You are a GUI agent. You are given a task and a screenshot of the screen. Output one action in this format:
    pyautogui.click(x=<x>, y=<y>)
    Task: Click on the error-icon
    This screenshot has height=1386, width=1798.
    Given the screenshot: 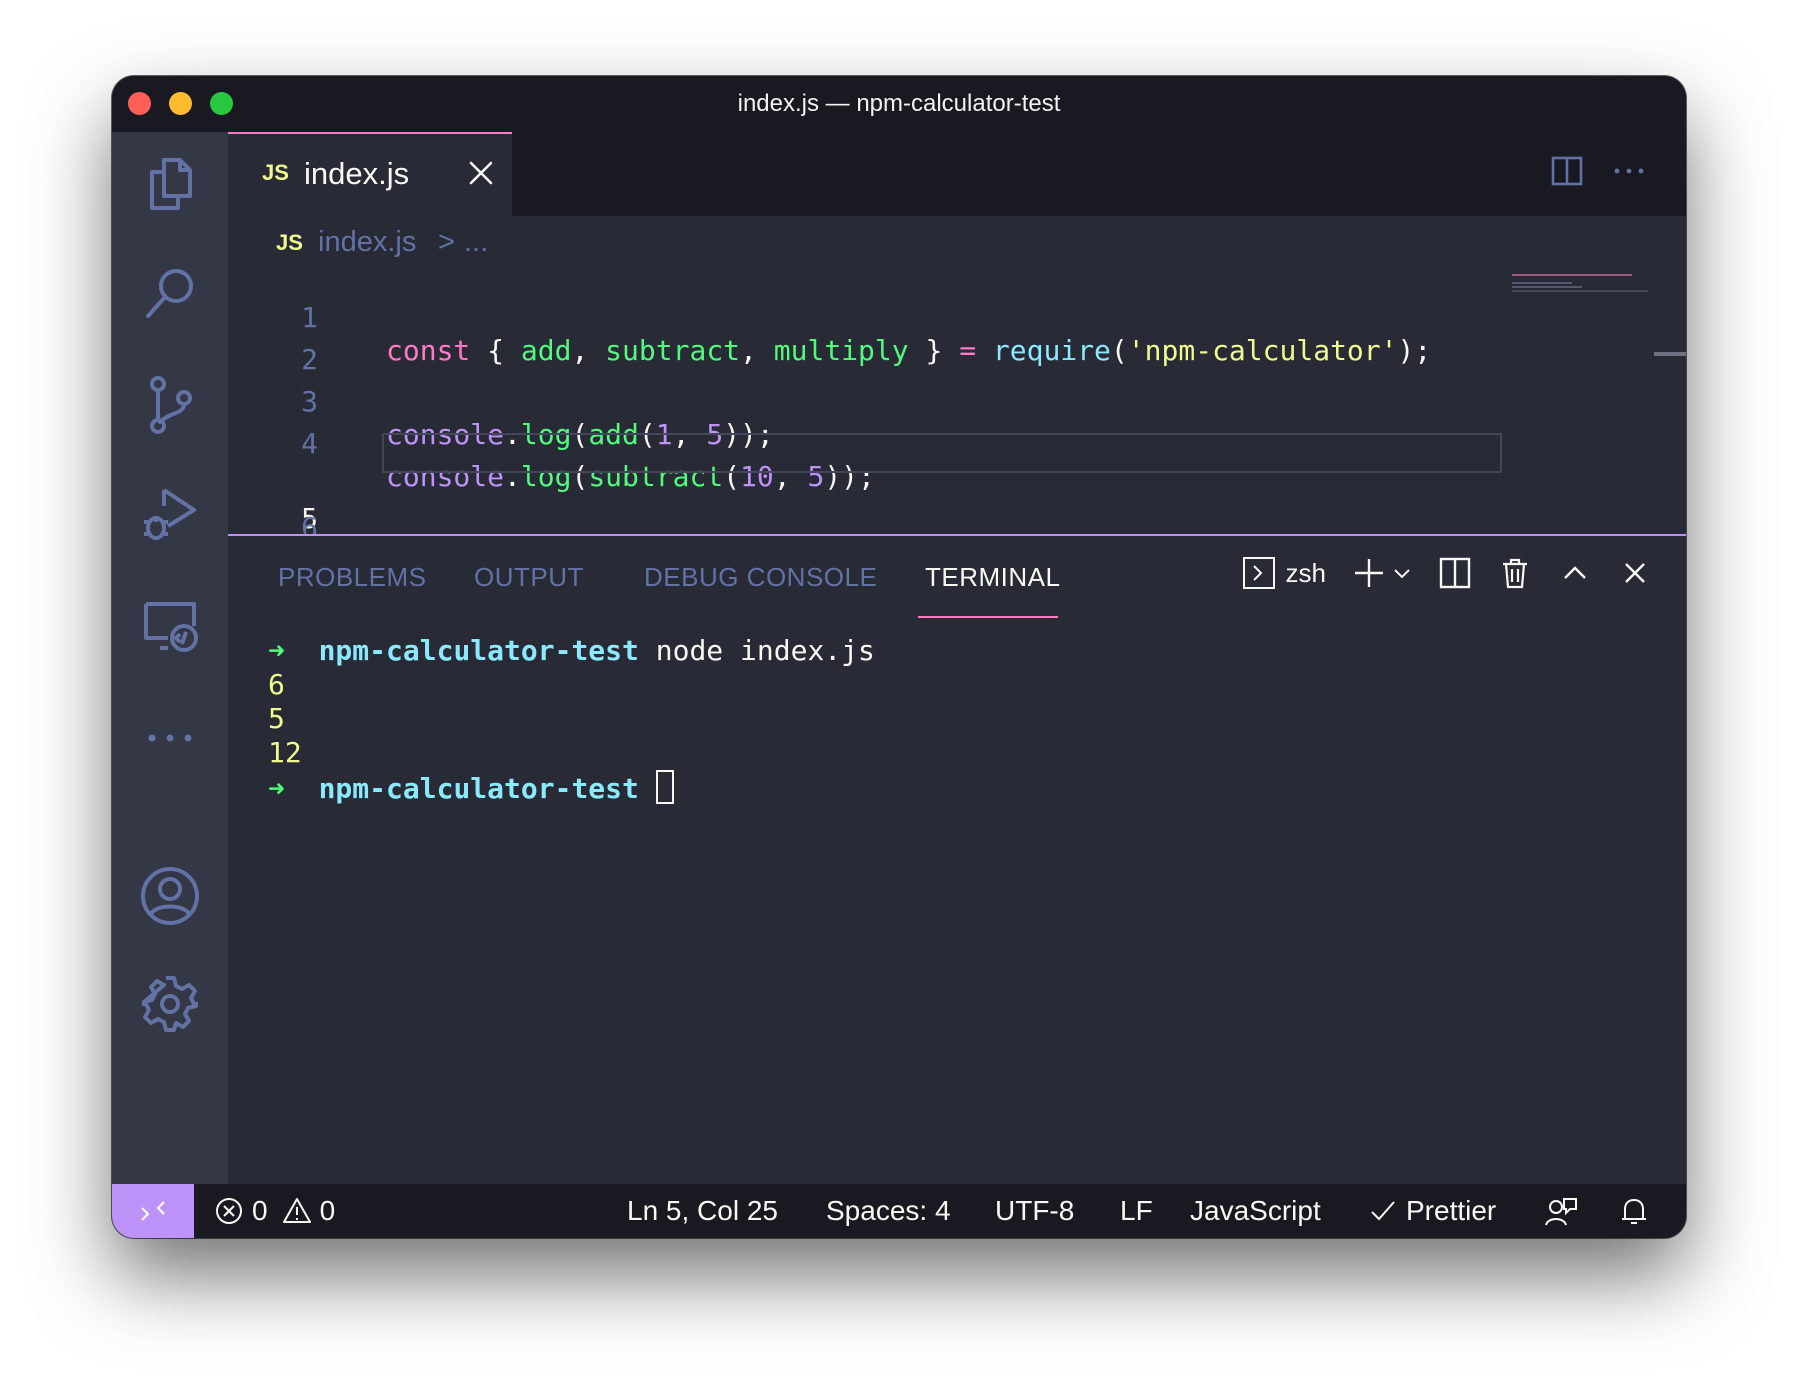 What is the action you would take?
    pyautogui.click(x=229, y=1211)
    